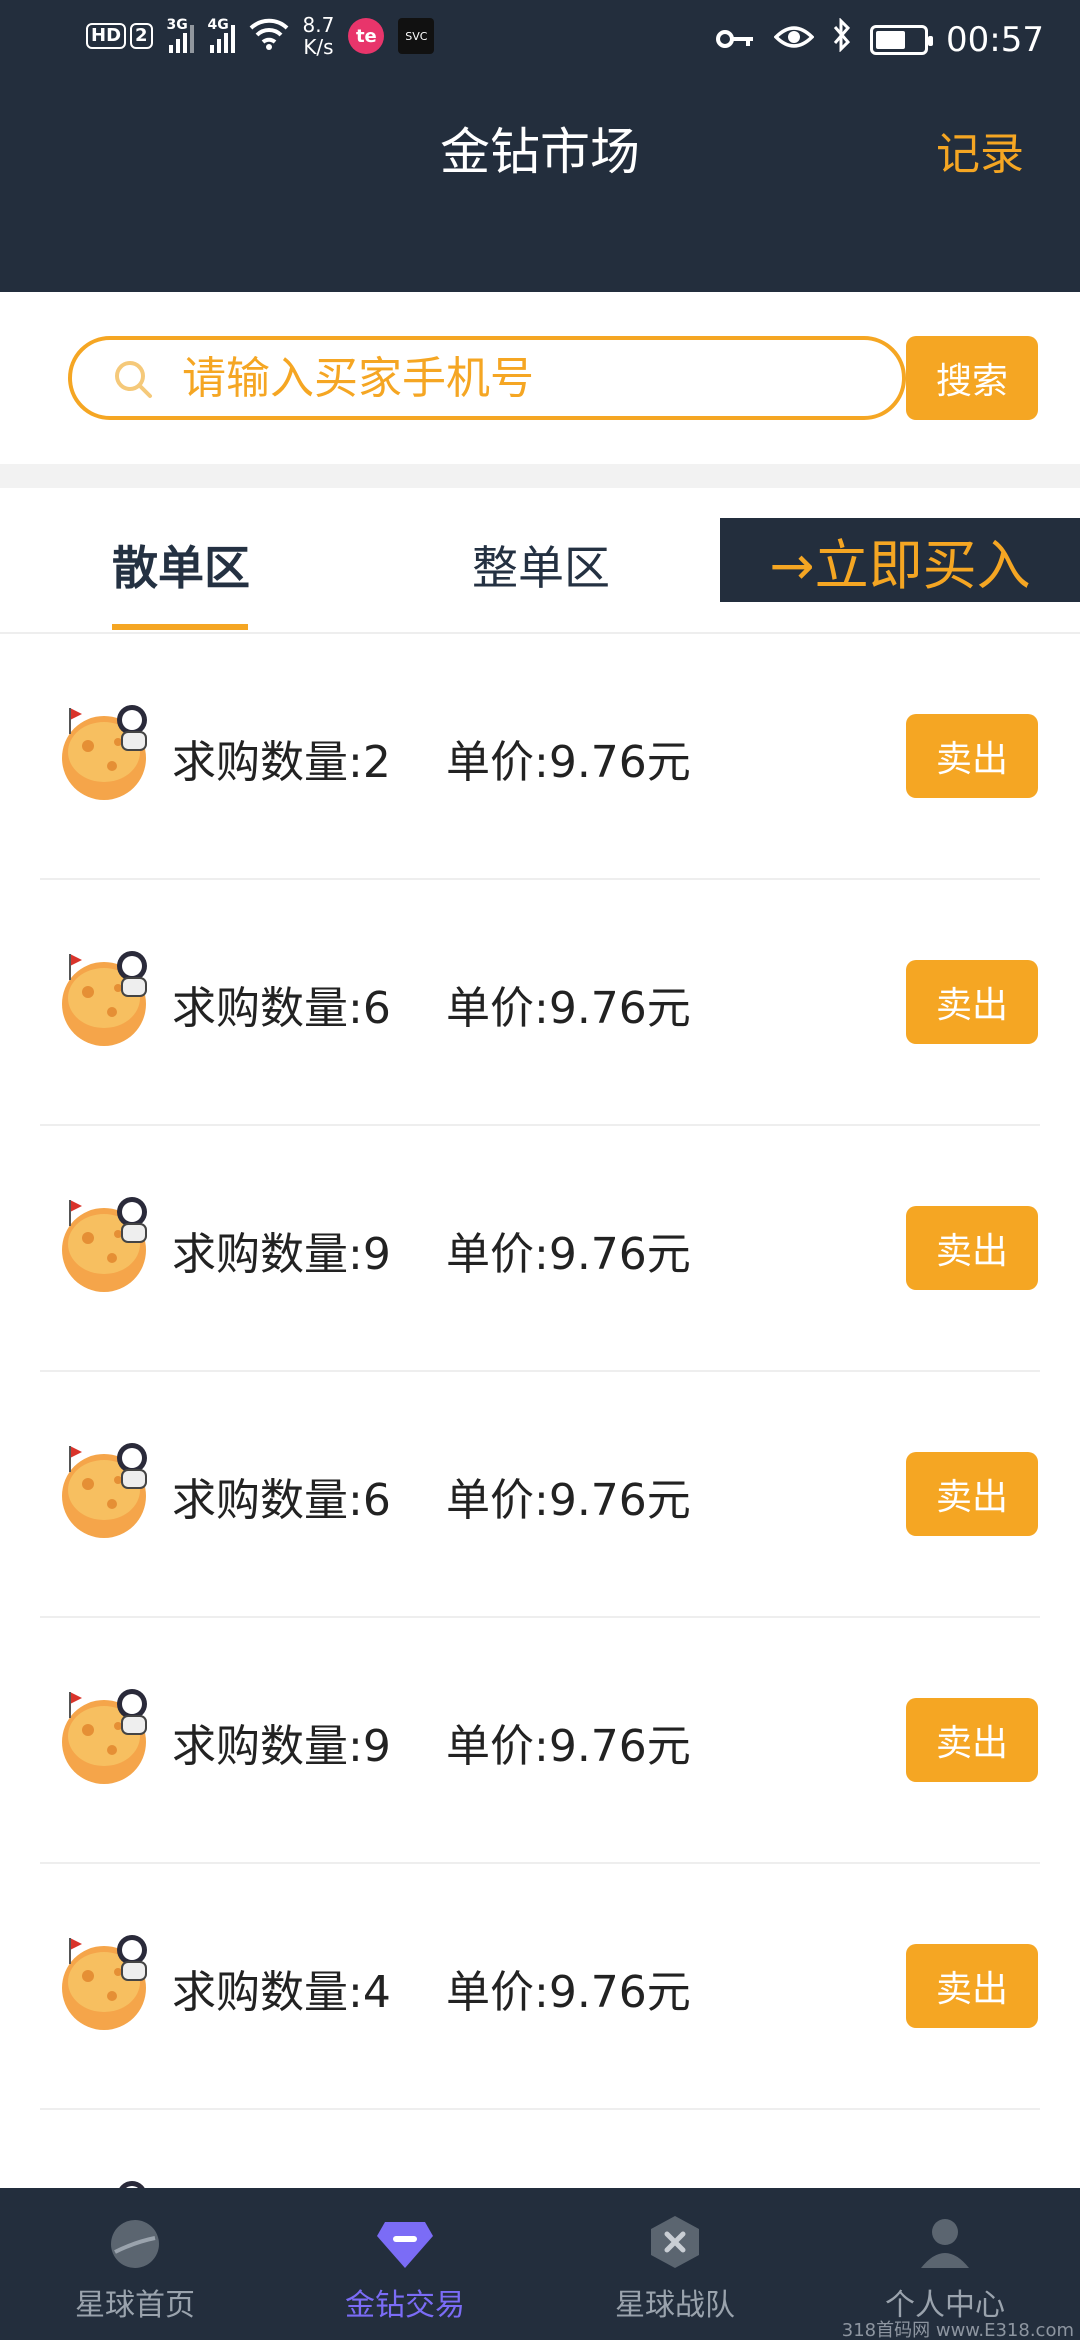 This screenshot has height=2340, width=1080. I want to click on eye-icon, so click(794, 40).